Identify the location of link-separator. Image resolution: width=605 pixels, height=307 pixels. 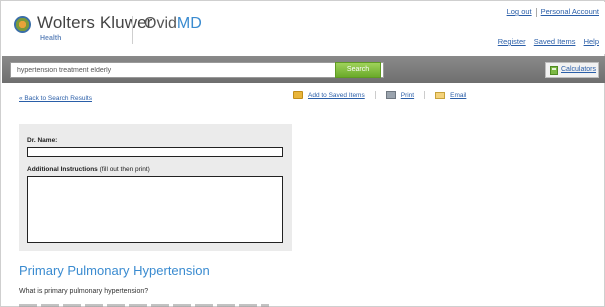
(536, 12).